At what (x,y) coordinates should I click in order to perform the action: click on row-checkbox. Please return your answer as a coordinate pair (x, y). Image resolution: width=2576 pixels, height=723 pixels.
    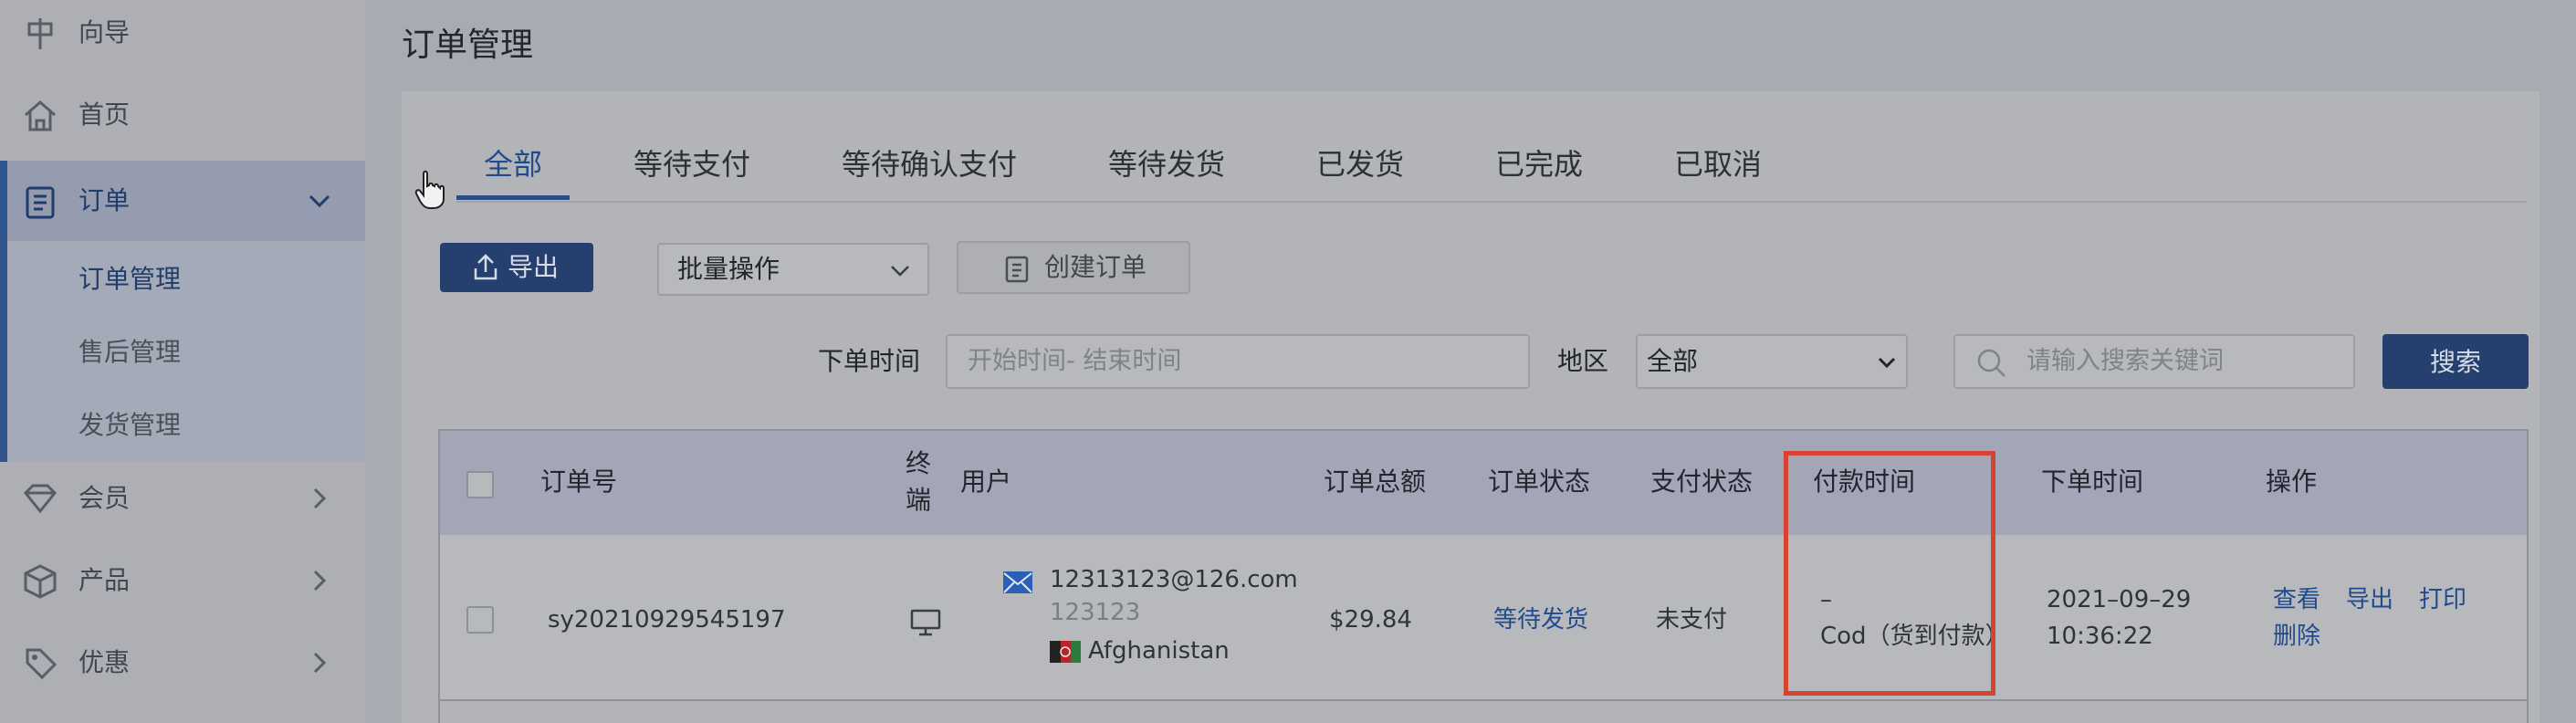
    Looking at the image, I should click on (480, 620).